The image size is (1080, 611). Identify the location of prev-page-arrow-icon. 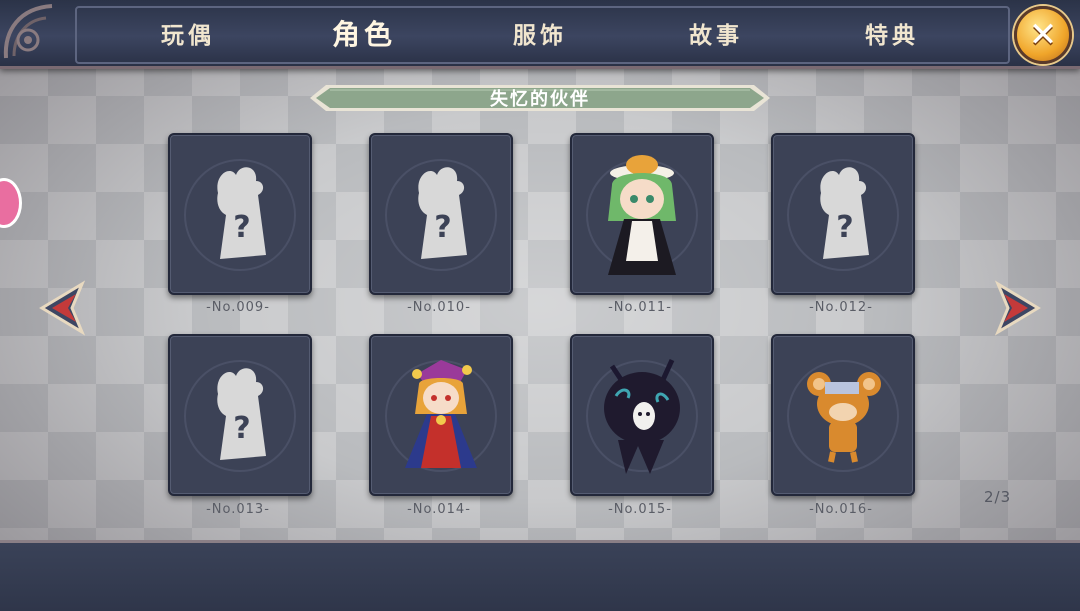
(62, 308).